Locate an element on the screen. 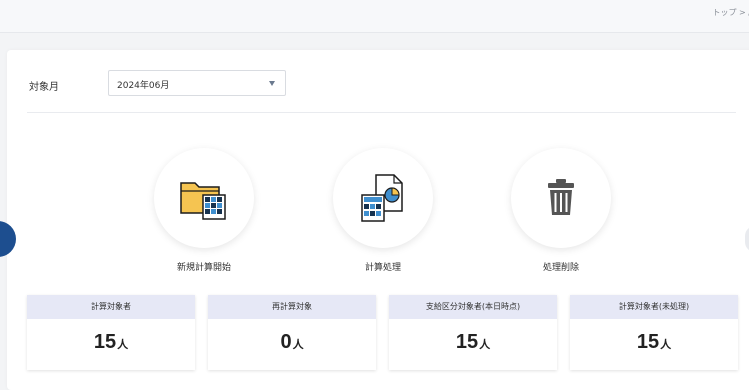 The height and width of the screenshot is (390, 749). summary-card-calc-target: 計算対象者 15人 is located at coordinates (111, 332).